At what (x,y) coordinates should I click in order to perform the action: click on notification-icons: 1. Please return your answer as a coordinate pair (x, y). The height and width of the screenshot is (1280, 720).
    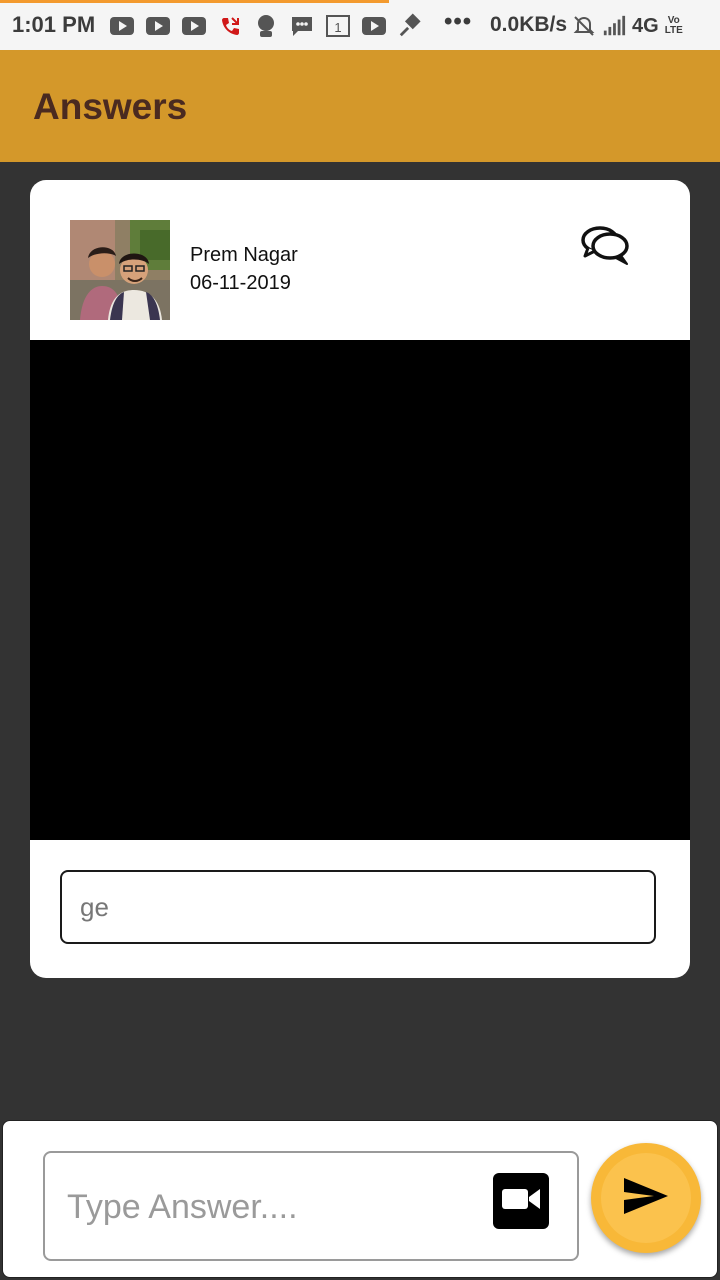
    Looking at the image, I should click on (266, 26).